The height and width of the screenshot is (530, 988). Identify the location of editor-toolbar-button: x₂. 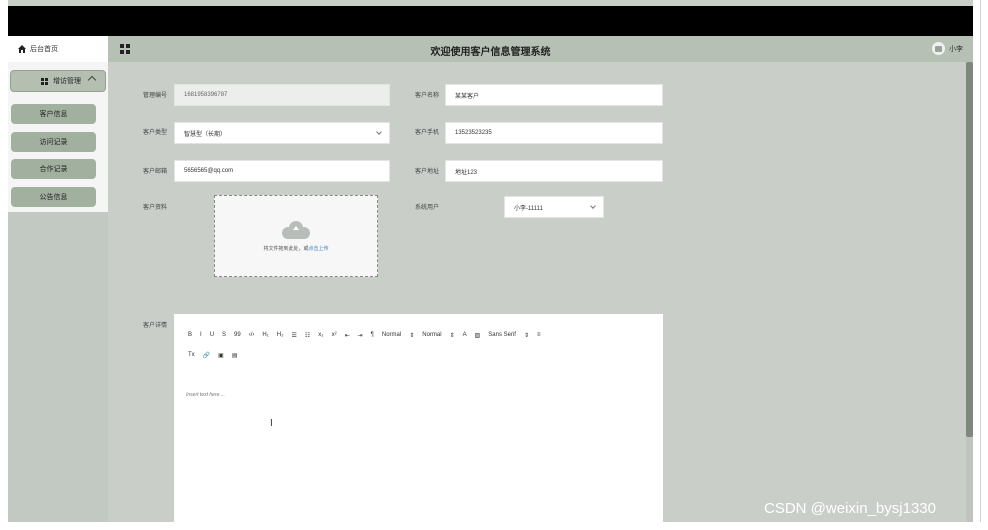
(320, 335).